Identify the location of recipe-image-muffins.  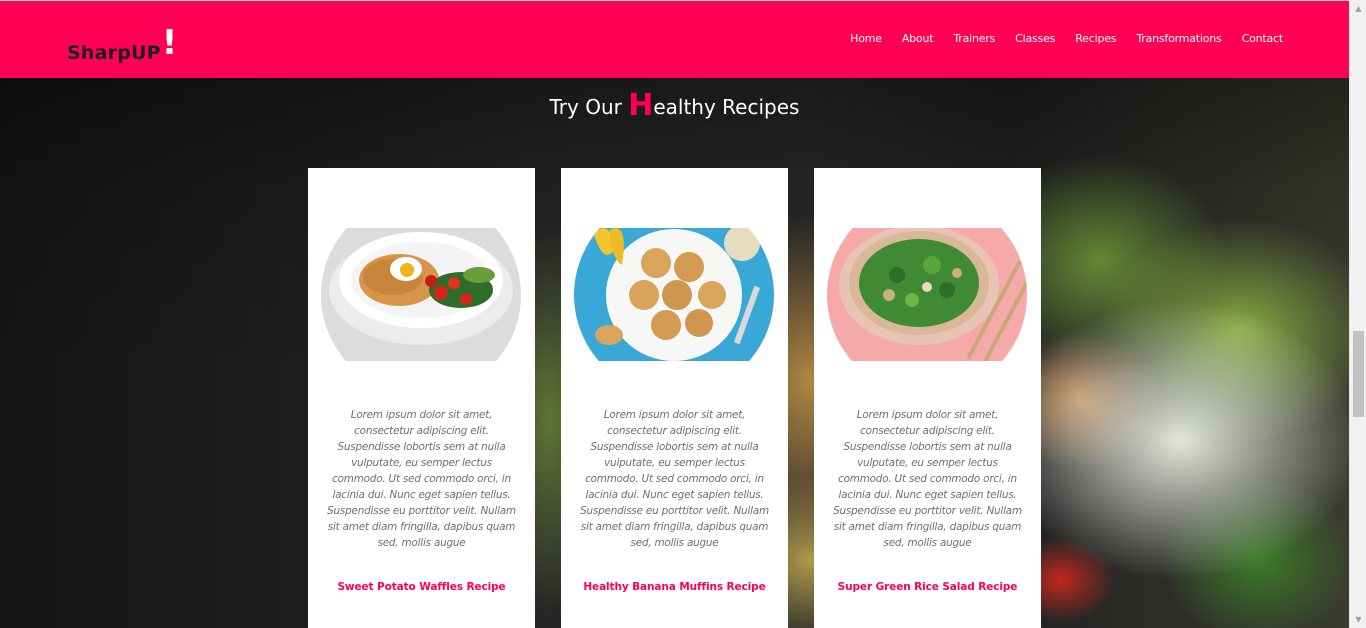
(674, 294).